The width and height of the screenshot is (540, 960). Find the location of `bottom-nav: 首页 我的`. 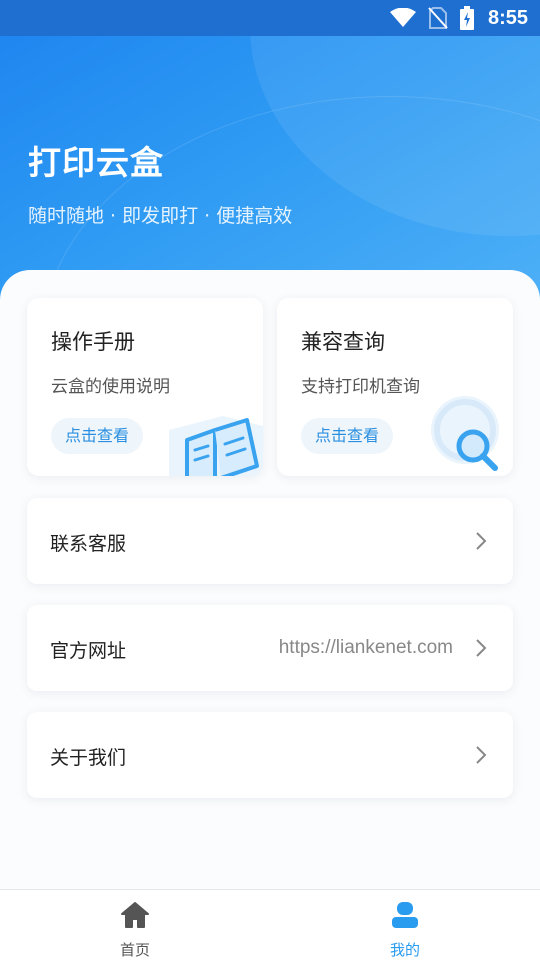

bottom-nav: 首页 我的 is located at coordinates (270, 924).